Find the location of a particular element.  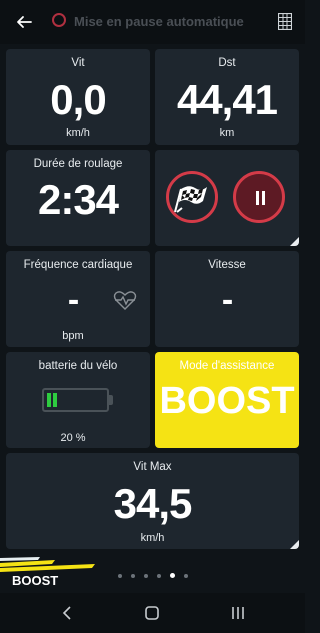

controls-tile is located at coordinates (227, 198).